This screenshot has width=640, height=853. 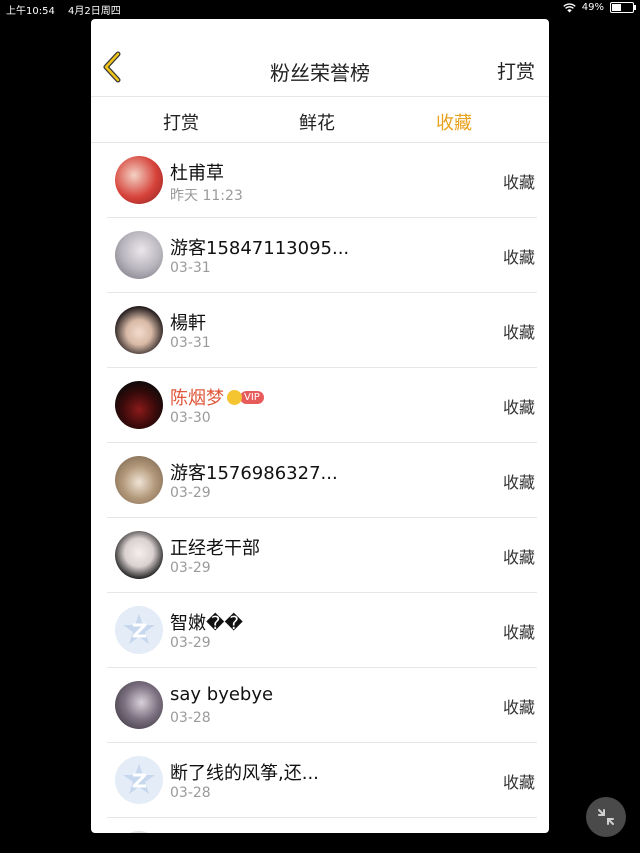 I want to click on user-name-text: 陈烟梦, so click(x=197, y=398).